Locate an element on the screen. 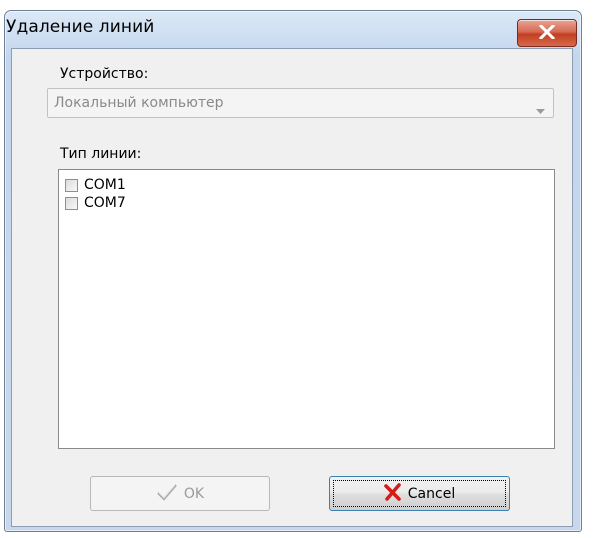 Image resolution: width=595 pixels, height=538 pixels. ok-button: OK is located at coordinates (180, 493).